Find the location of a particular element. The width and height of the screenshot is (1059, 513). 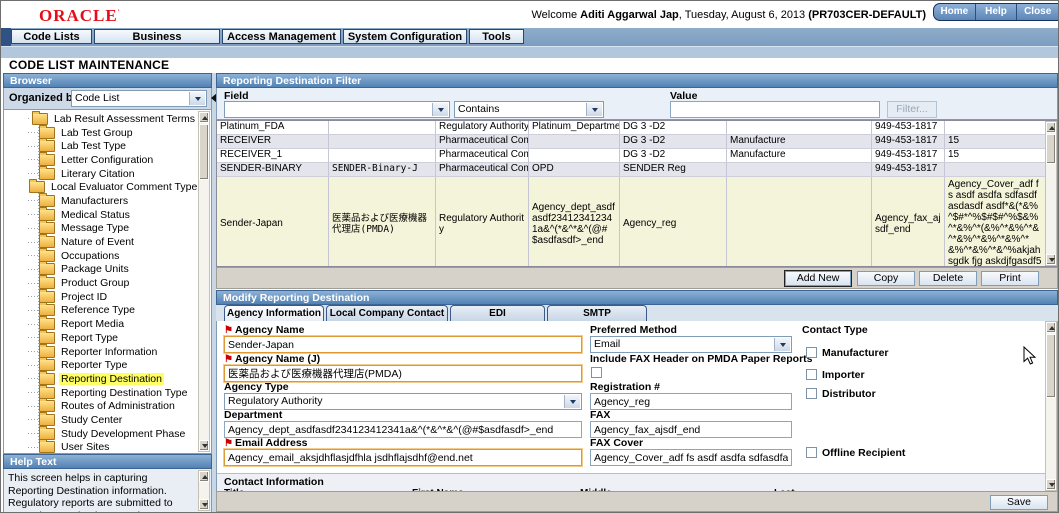

table-cell: Pharmaceutical Company is located at coordinates (482, 141).